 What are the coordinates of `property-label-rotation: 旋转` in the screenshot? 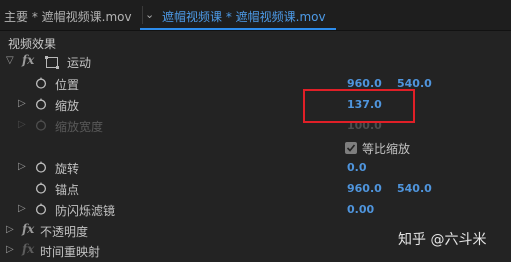 It's located at (67, 169).